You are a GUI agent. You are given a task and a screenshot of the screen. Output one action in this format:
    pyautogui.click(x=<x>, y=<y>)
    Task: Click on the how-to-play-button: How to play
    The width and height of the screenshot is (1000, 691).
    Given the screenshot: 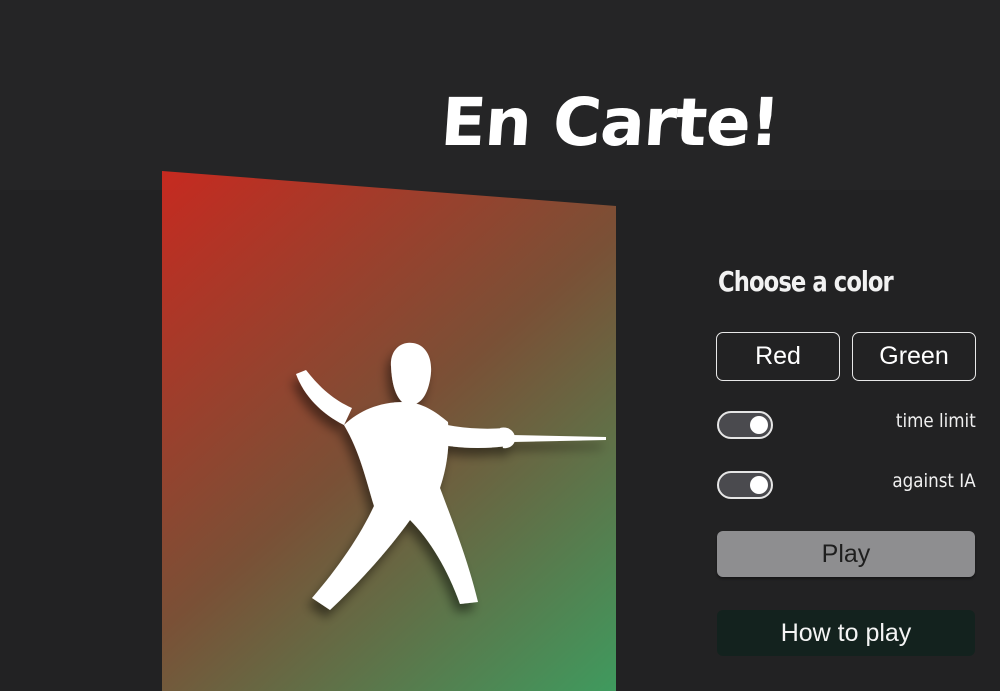 What is the action you would take?
    pyautogui.click(x=846, y=633)
    